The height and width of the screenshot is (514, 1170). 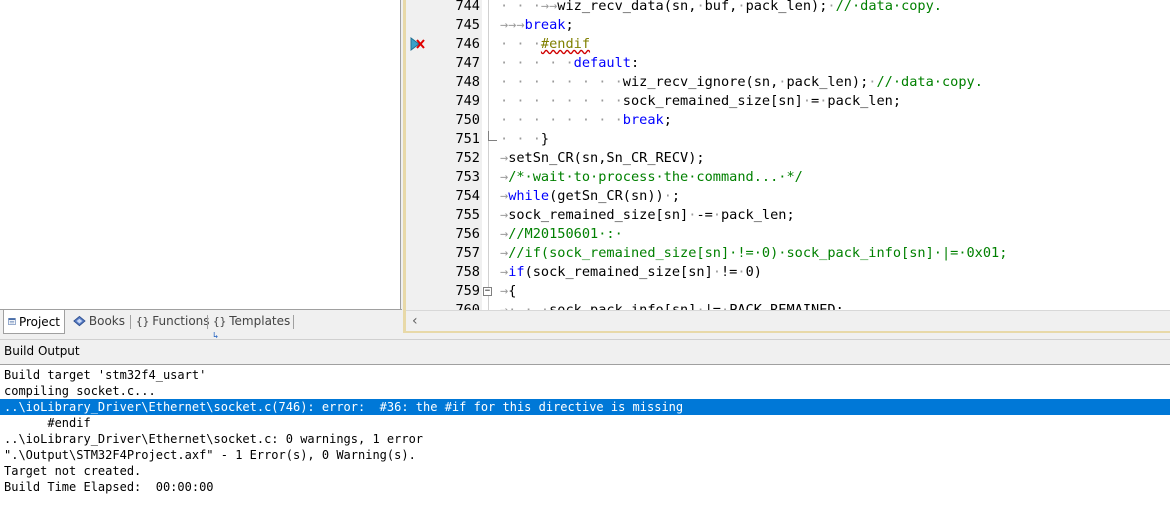 What do you see at coordinates (42, 351) in the screenshot?
I see `build-output-title: Build Output` at bounding box center [42, 351].